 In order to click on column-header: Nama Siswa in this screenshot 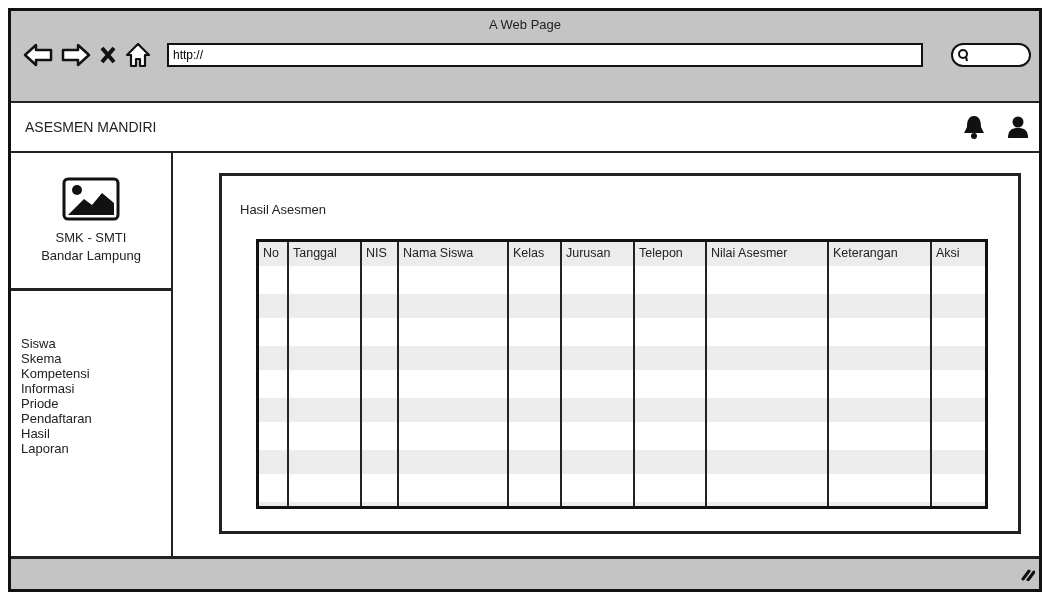, I will do `click(454, 254)`.